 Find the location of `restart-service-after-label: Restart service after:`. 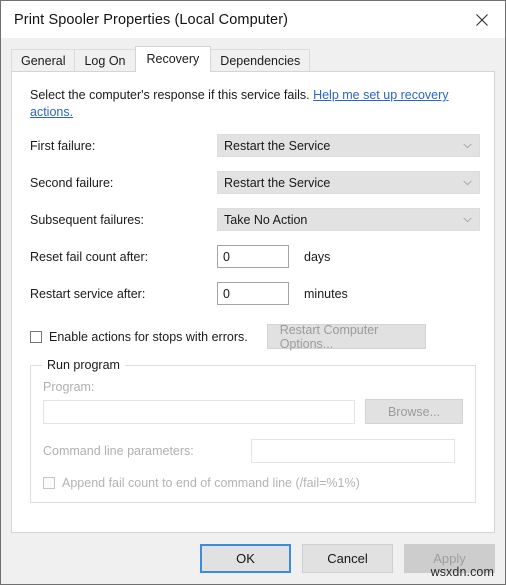

restart-service-after-label: Restart service after: is located at coordinates (88, 293).